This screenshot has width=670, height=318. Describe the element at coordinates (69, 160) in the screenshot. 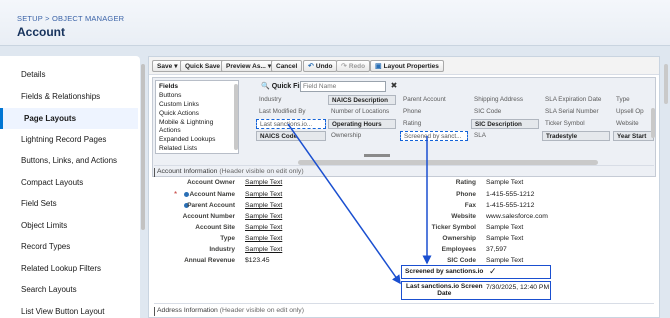

I see `sidebar-item-buttons-links-actions: Buttons, Links, and Actions` at that location.